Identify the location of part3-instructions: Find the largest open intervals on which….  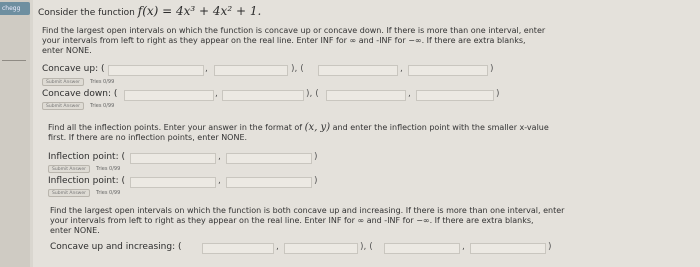
(350, 221).